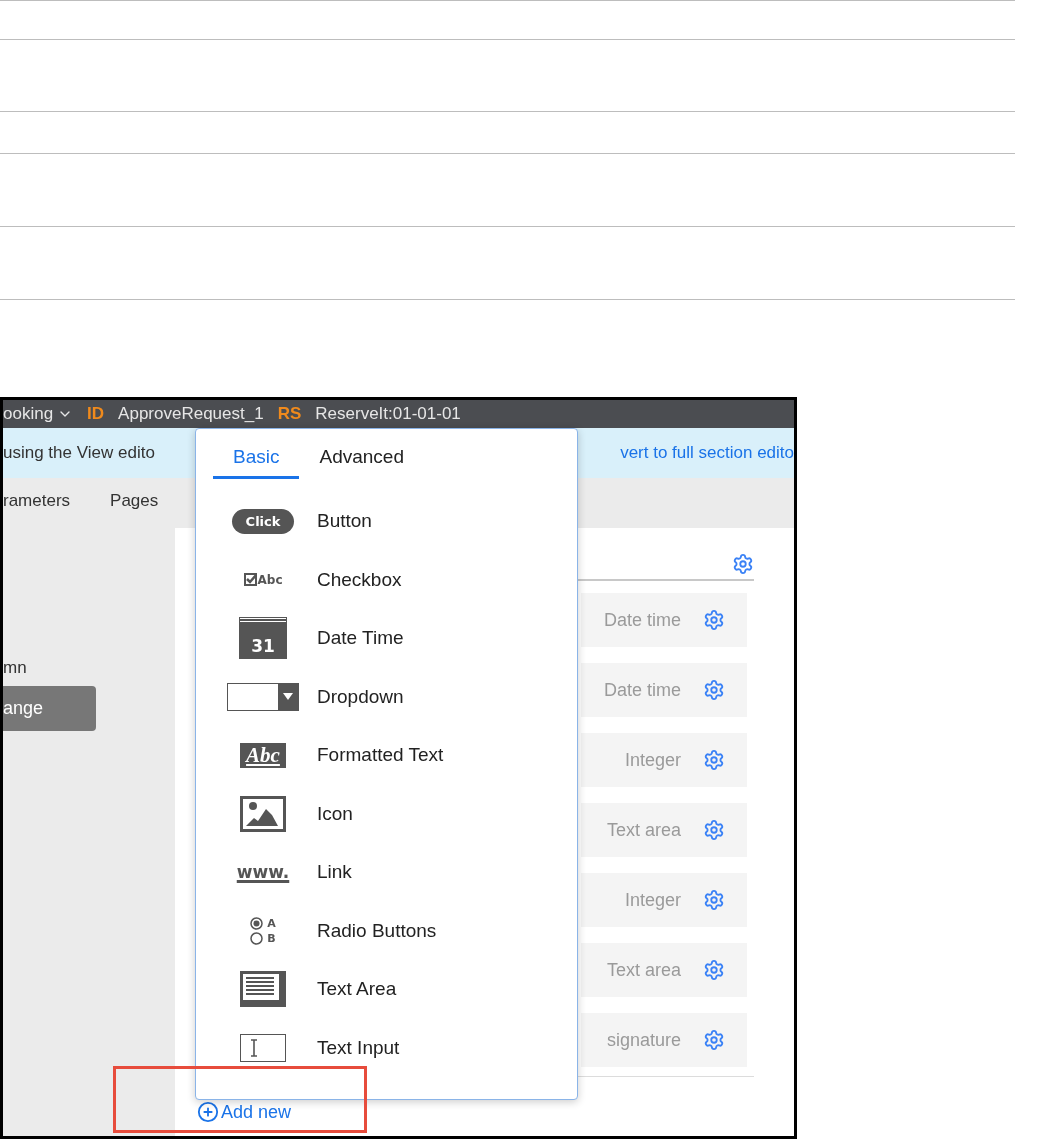  Describe the element at coordinates (380, 755) in the screenshot. I see `option-label: Formatted Text` at that location.